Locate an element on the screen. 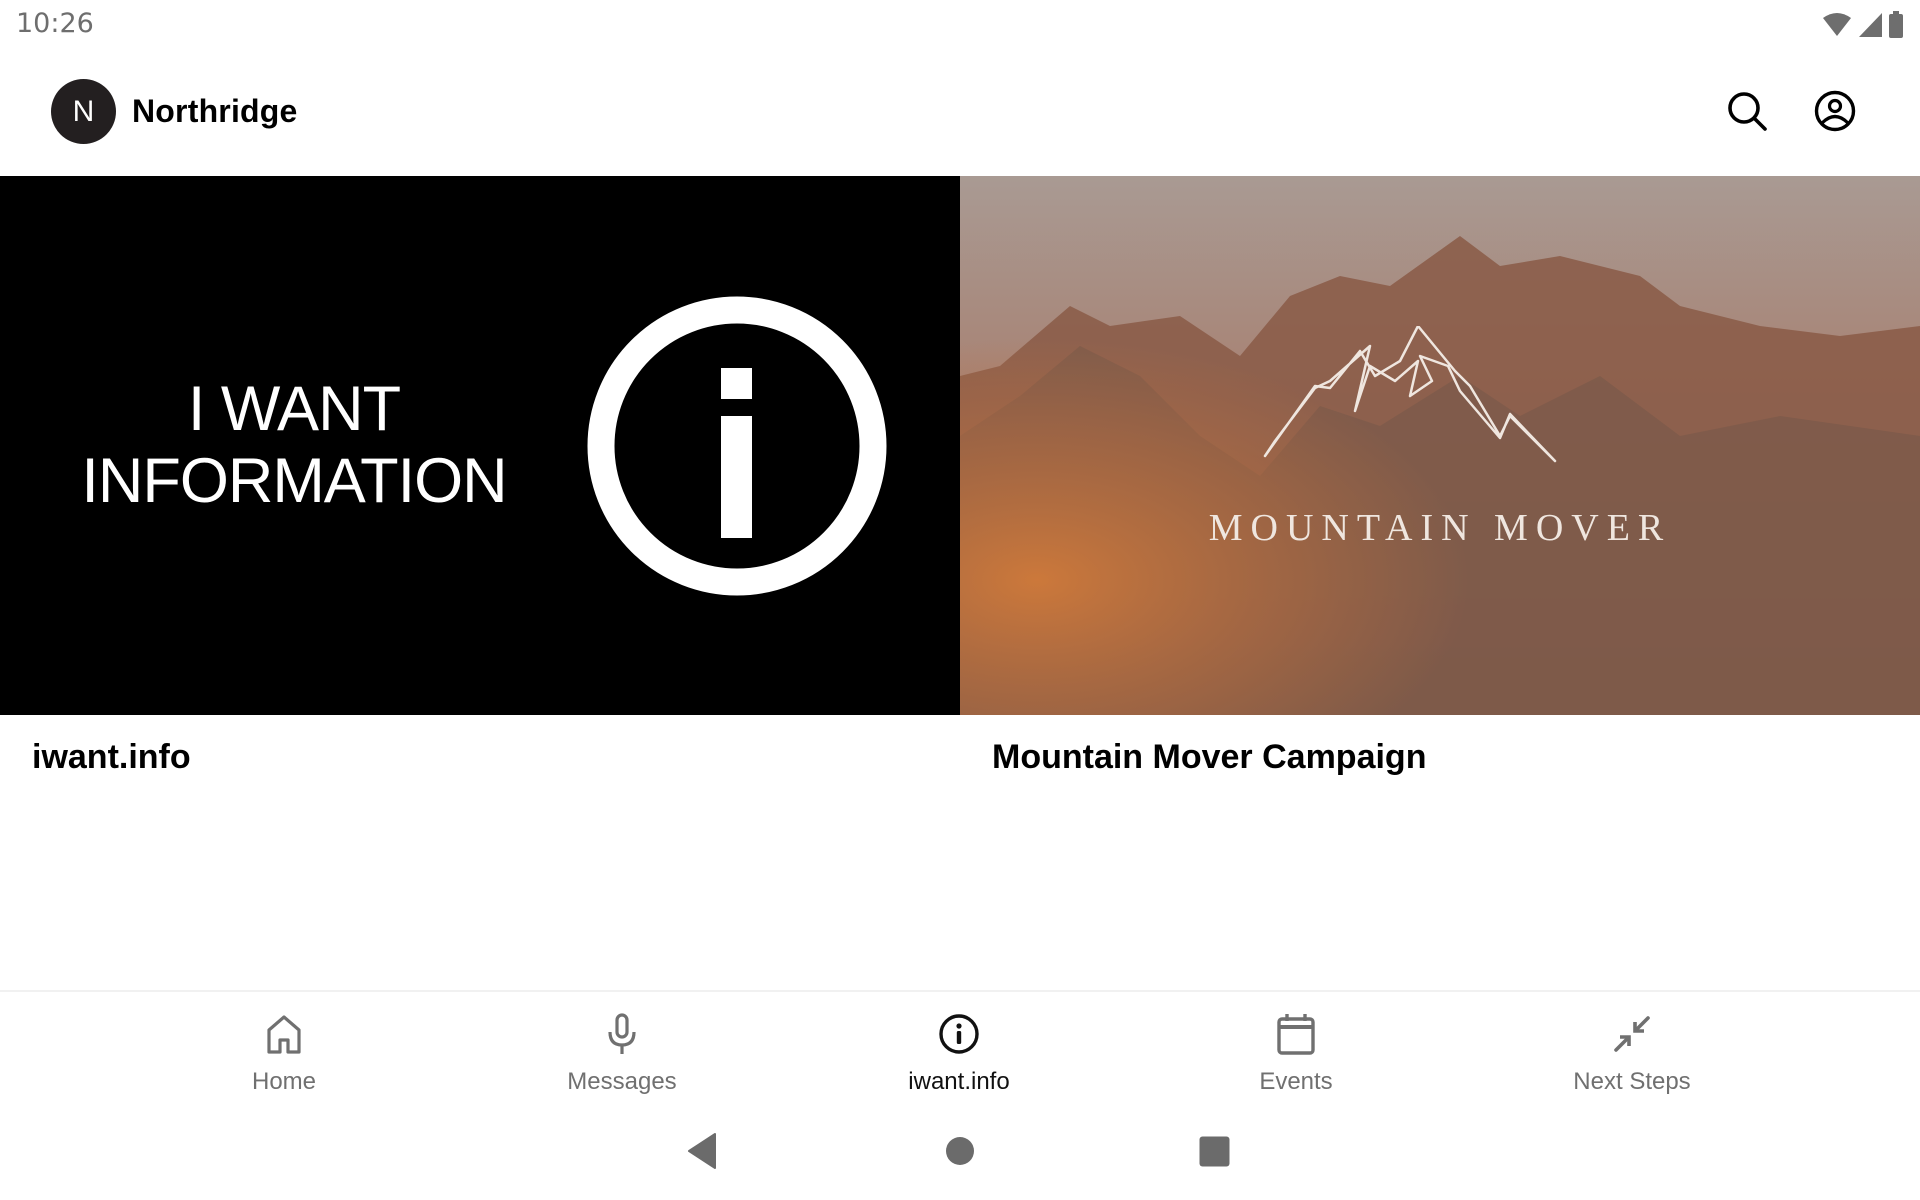  nav-item-next-steps: Next Steps is located at coordinates (1632, 1052).